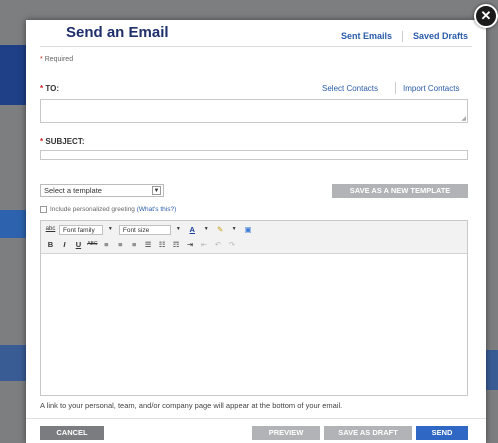  What do you see at coordinates (400, 191) in the screenshot?
I see `save-as-template-button: SAVE AS A NEW TEMPLATE` at bounding box center [400, 191].